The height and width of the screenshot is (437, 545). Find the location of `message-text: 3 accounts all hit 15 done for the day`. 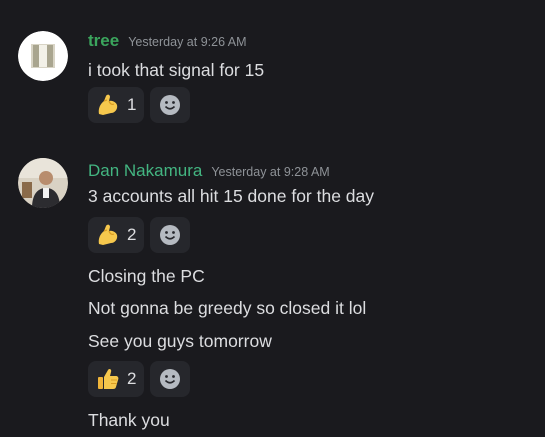

message-text: 3 accounts all hit 15 done for the day is located at coordinates (231, 196).